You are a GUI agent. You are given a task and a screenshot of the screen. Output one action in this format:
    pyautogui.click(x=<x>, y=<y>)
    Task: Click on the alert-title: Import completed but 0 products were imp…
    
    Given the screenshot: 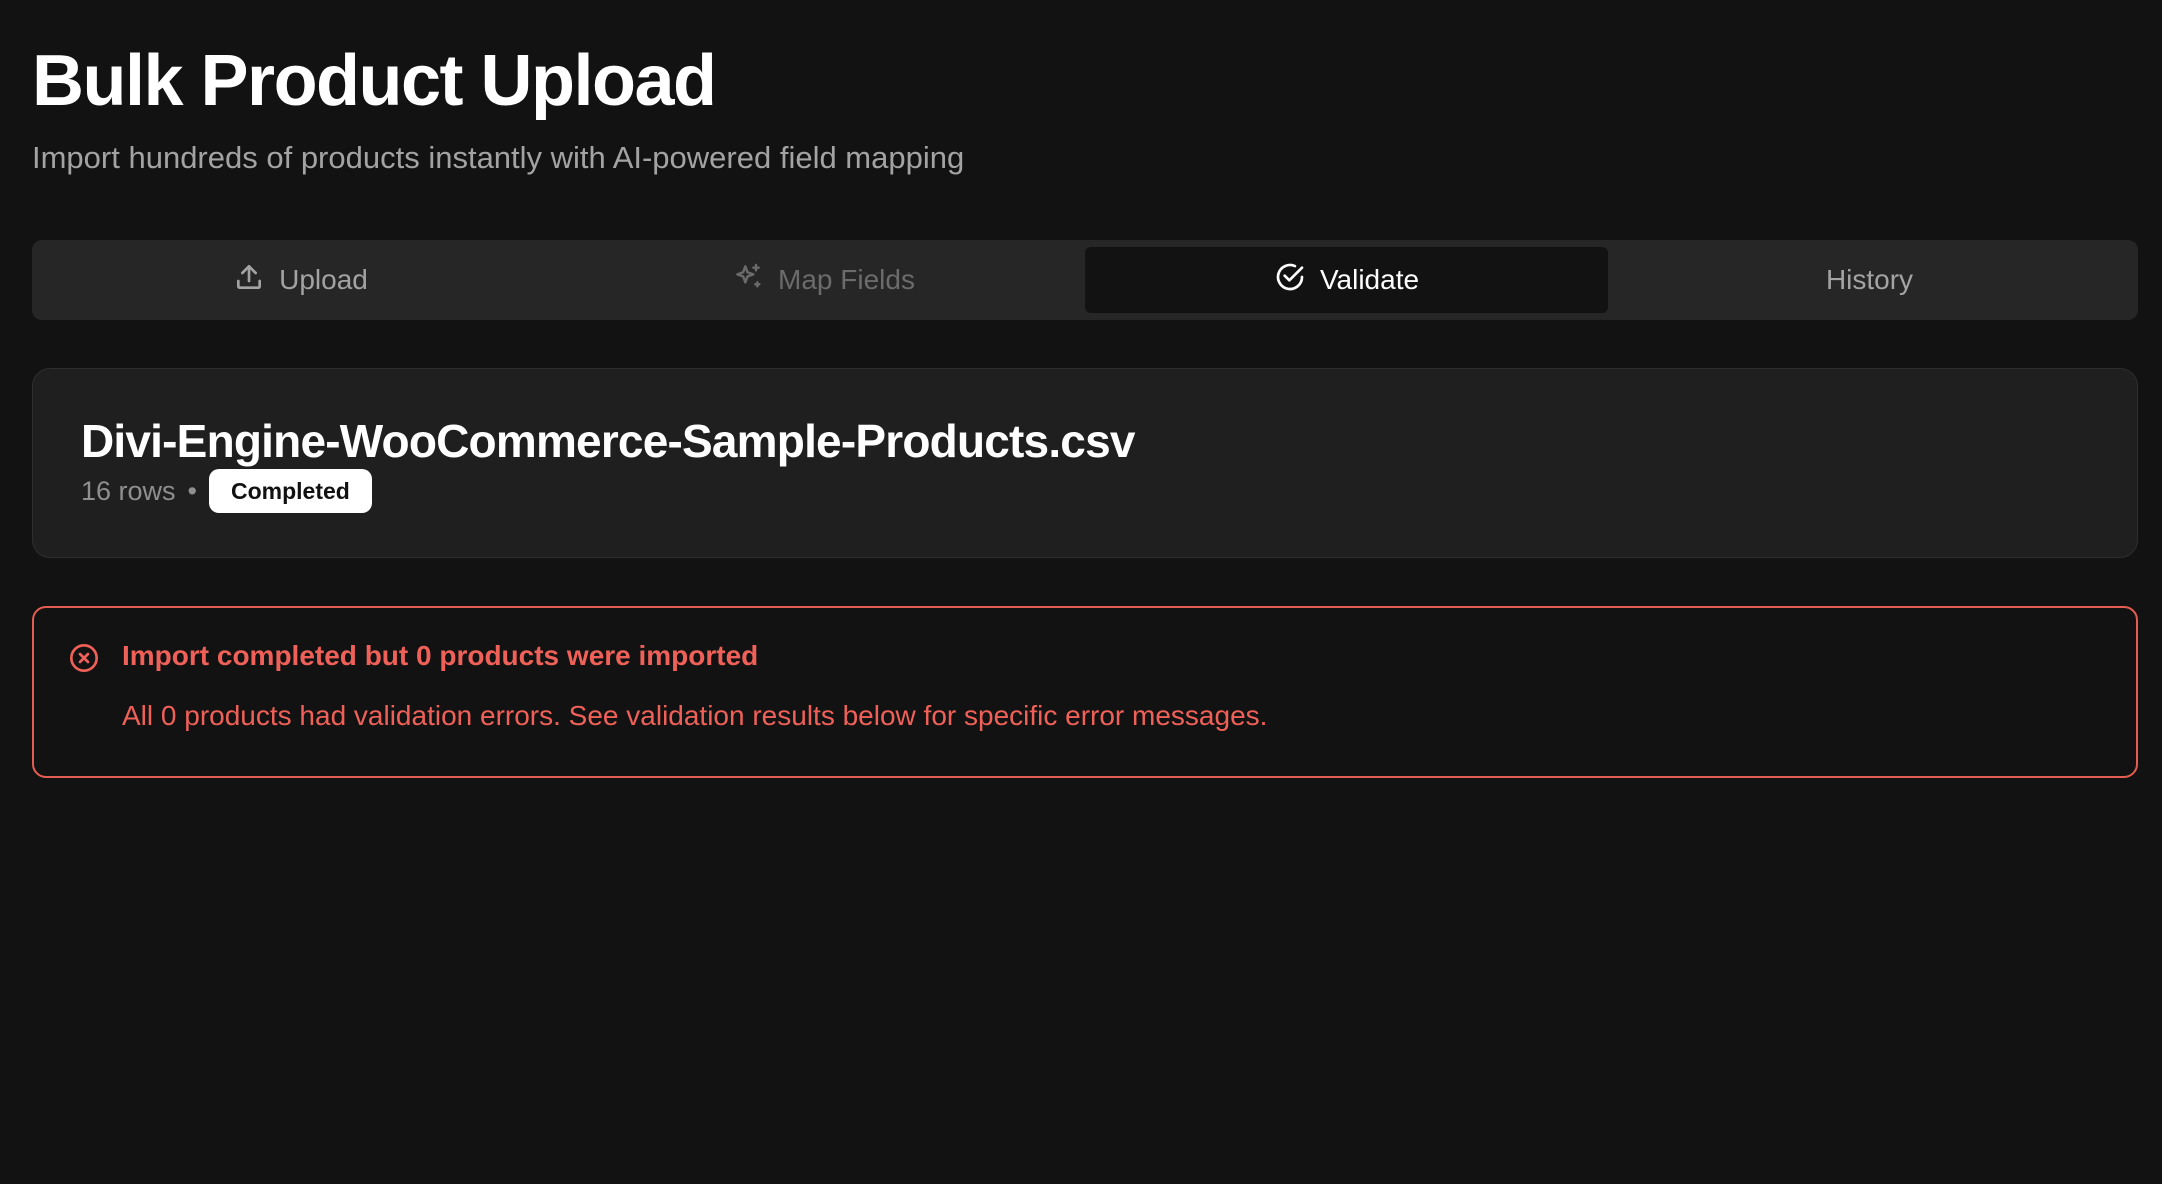 What is the action you would take?
    pyautogui.click(x=440, y=655)
    